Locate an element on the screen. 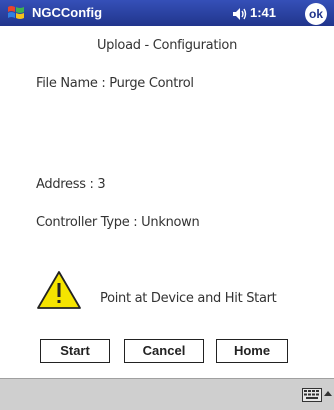 The width and height of the screenshot is (334, 410). home-button: Home is located at coordinates (252, 351).